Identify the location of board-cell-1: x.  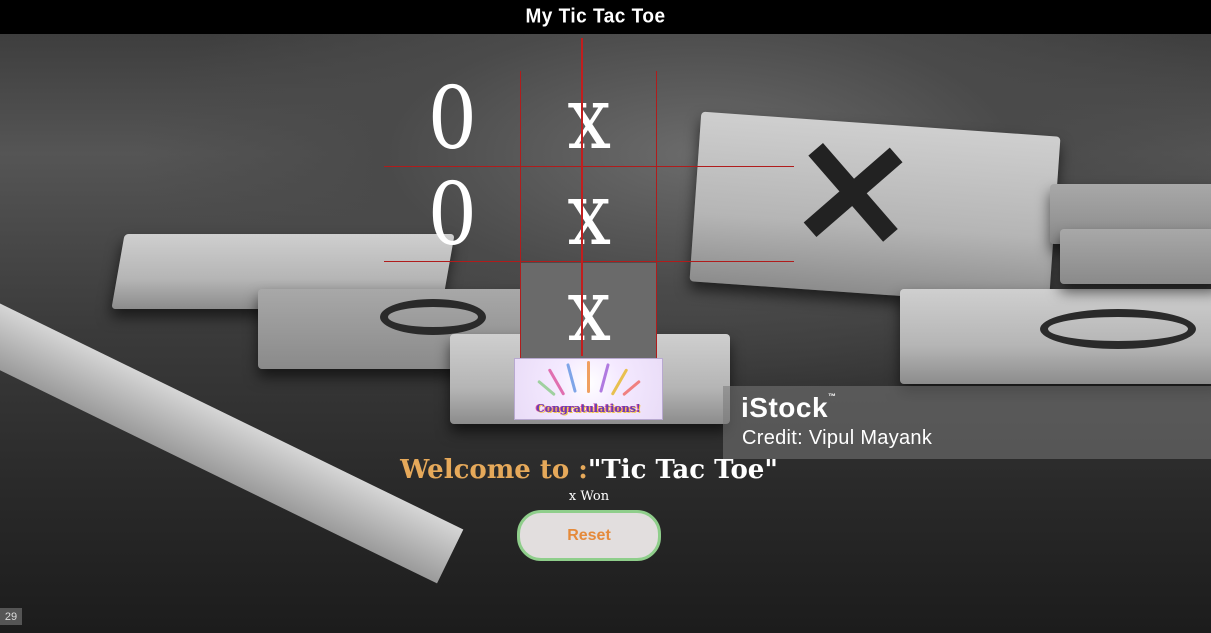
(589, 118).